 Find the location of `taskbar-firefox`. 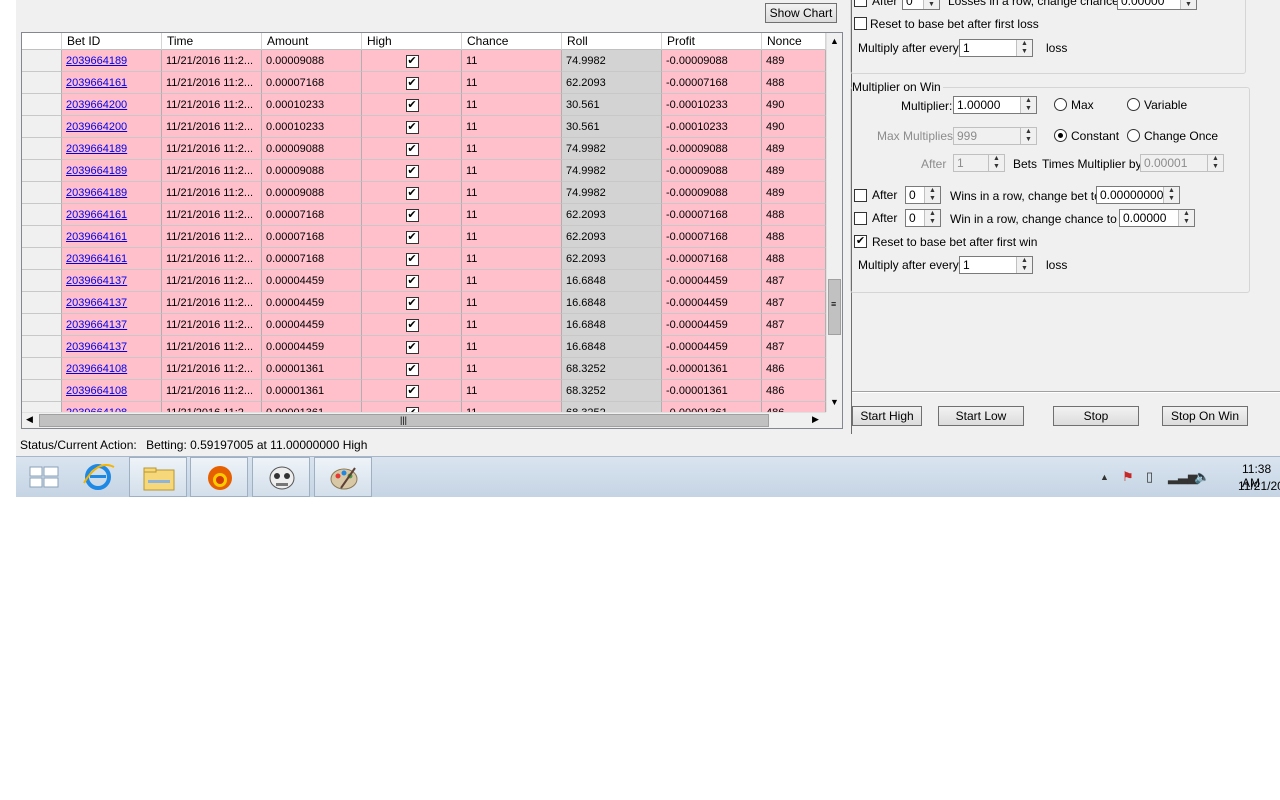

taskbar-firefox is located at coordinates (219, 477).